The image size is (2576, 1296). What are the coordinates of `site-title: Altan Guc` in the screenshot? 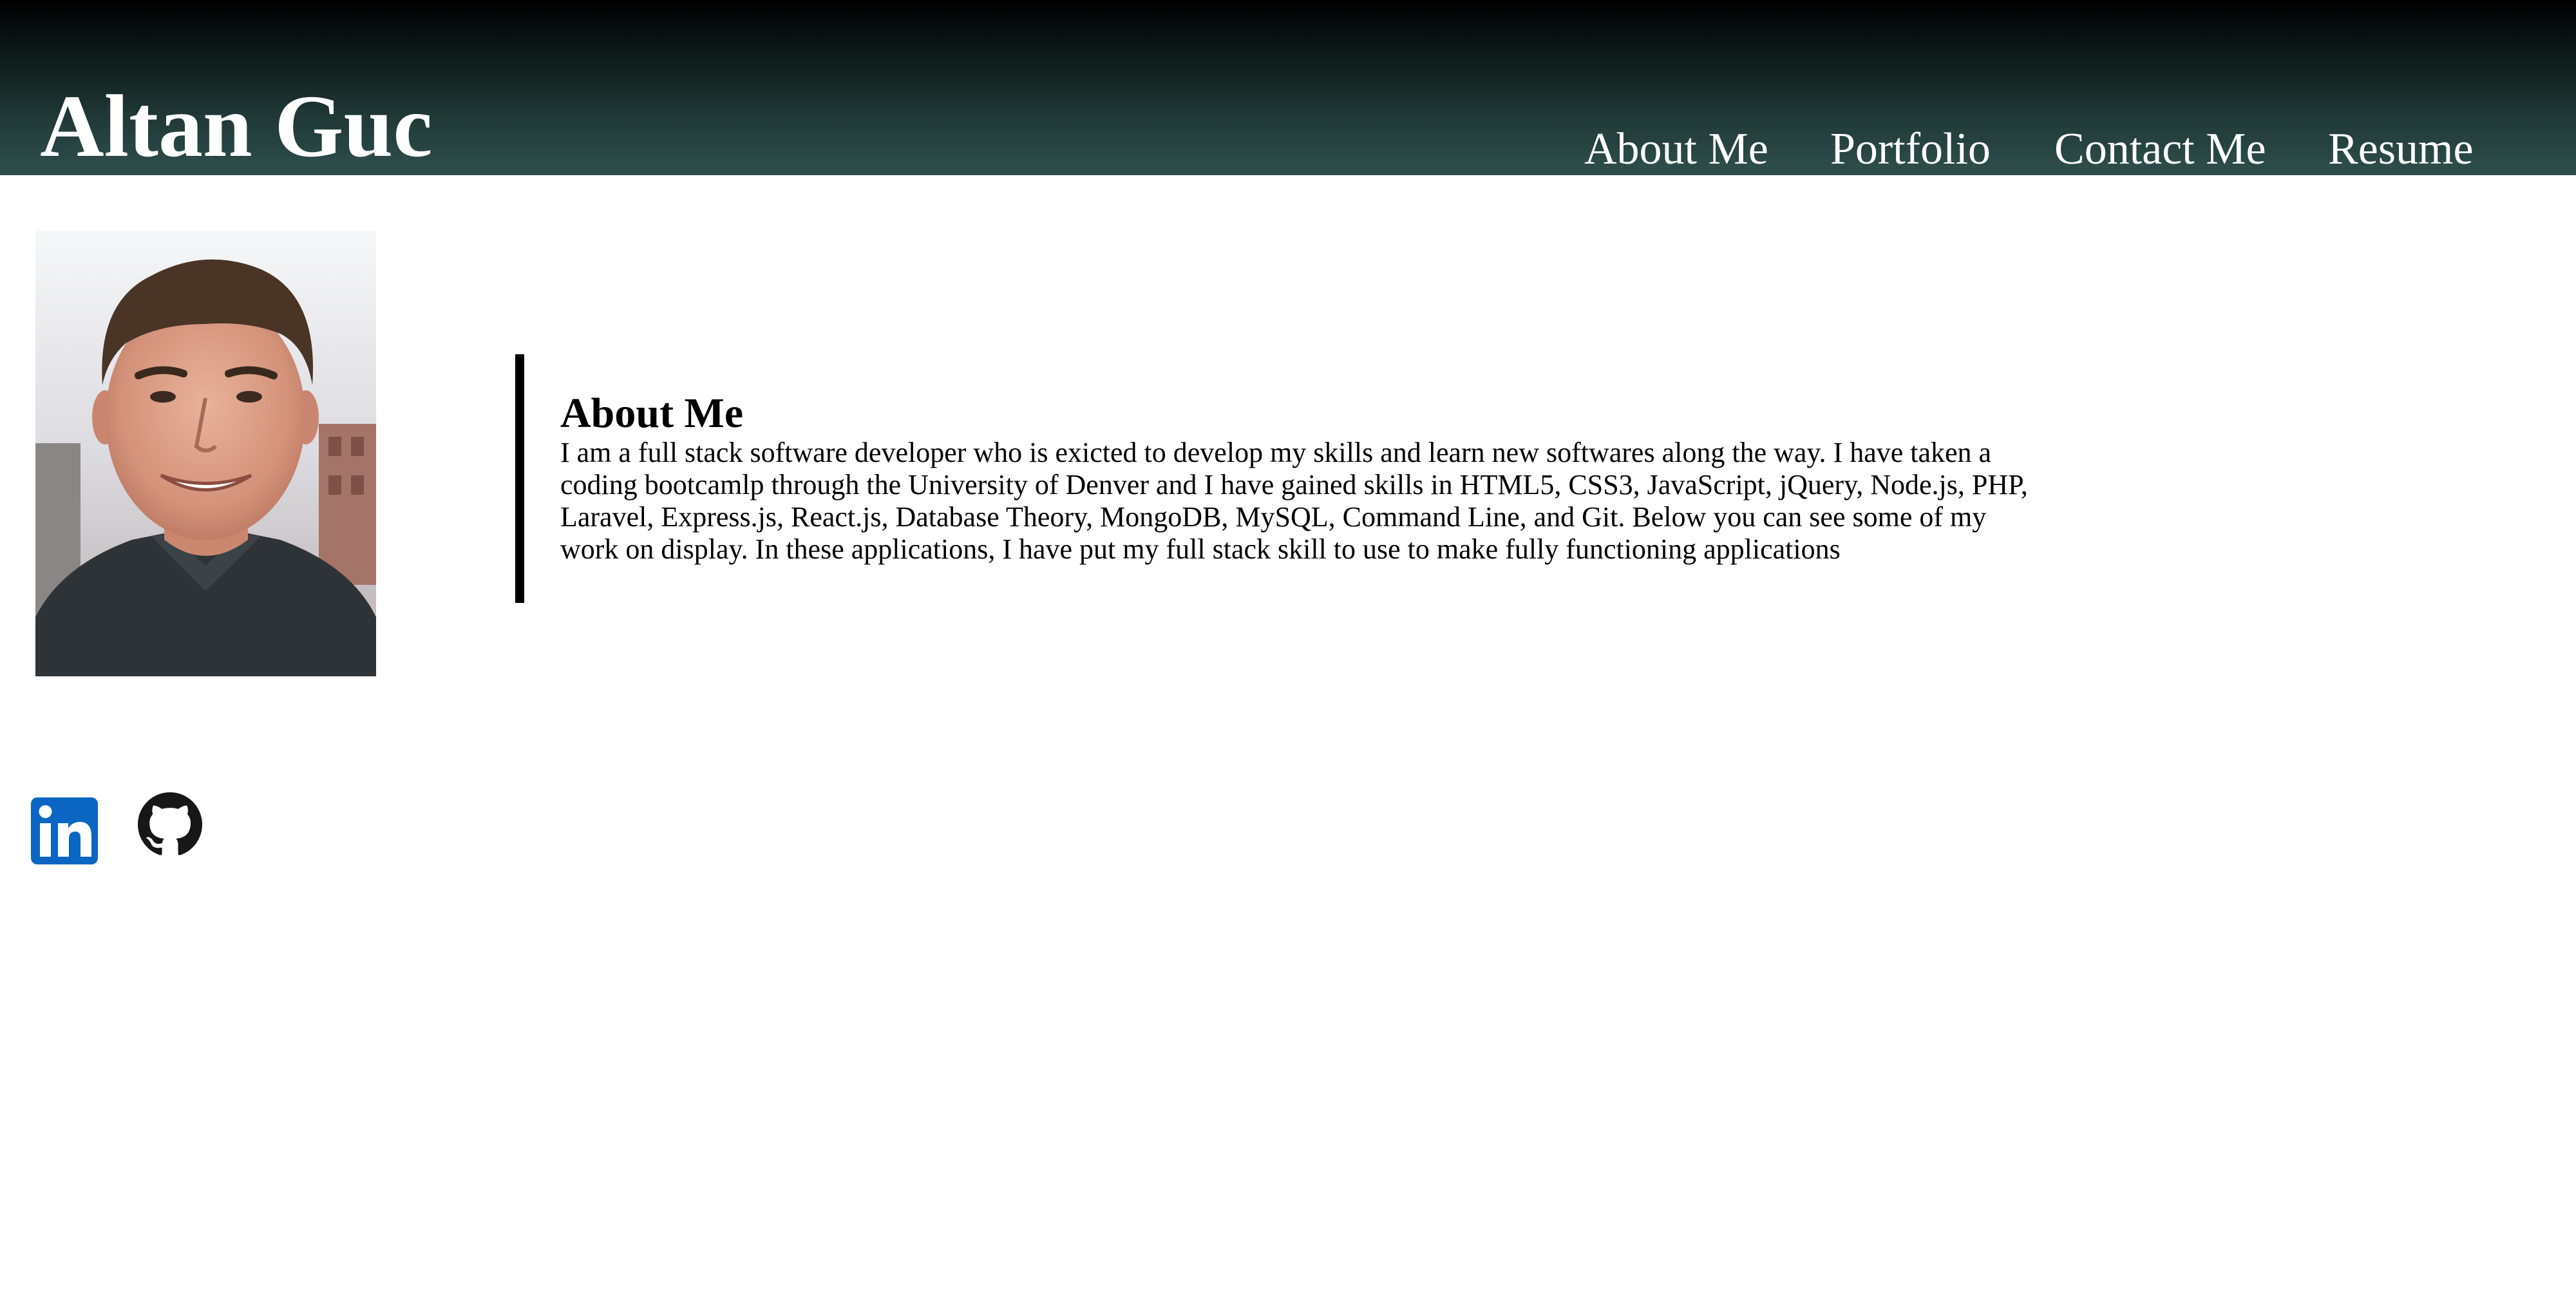 It's located at (237, 126).